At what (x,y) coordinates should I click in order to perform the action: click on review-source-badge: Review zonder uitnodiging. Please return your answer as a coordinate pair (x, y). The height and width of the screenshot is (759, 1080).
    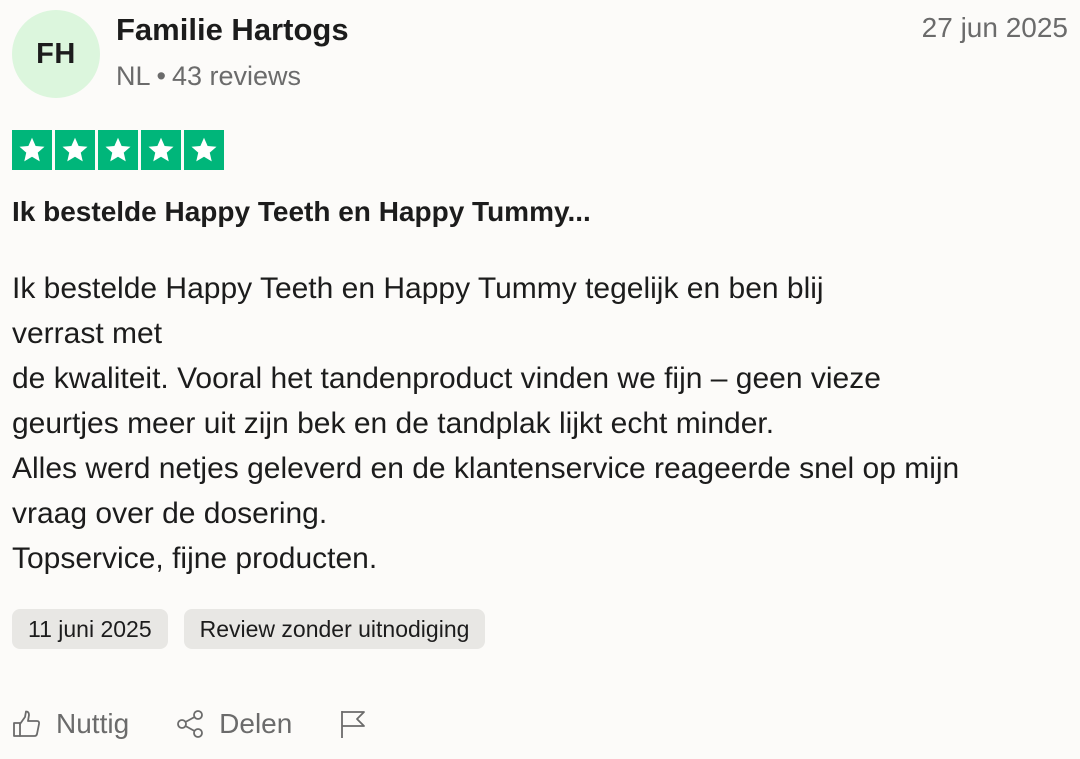
    Looking at the image, I should click on (334, 629).